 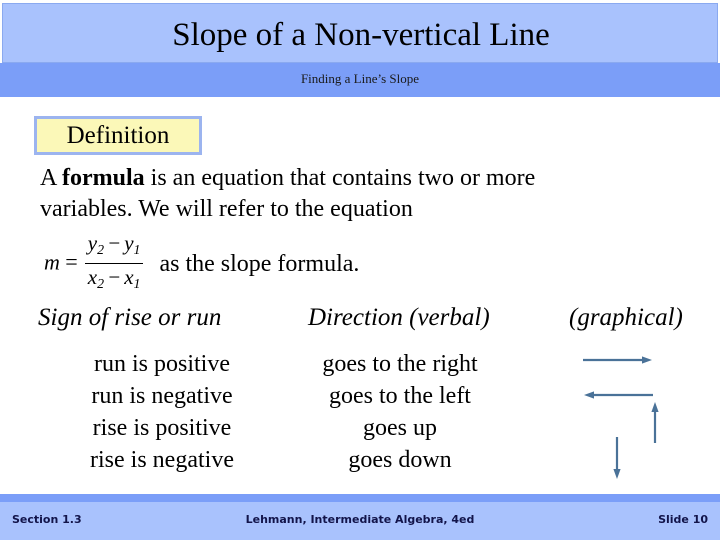 What do you see at coordinates (360, 498) in the screenshot?
I see `footer-accent-strip` at bounding box center [360, 498].